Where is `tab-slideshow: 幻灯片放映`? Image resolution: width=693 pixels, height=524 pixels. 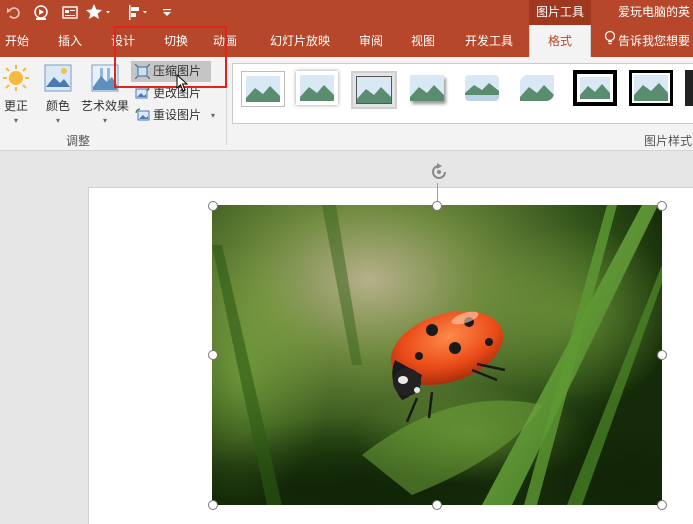
tab-slideshow: 幻灯片放映 is located at coordinates (300, 41).